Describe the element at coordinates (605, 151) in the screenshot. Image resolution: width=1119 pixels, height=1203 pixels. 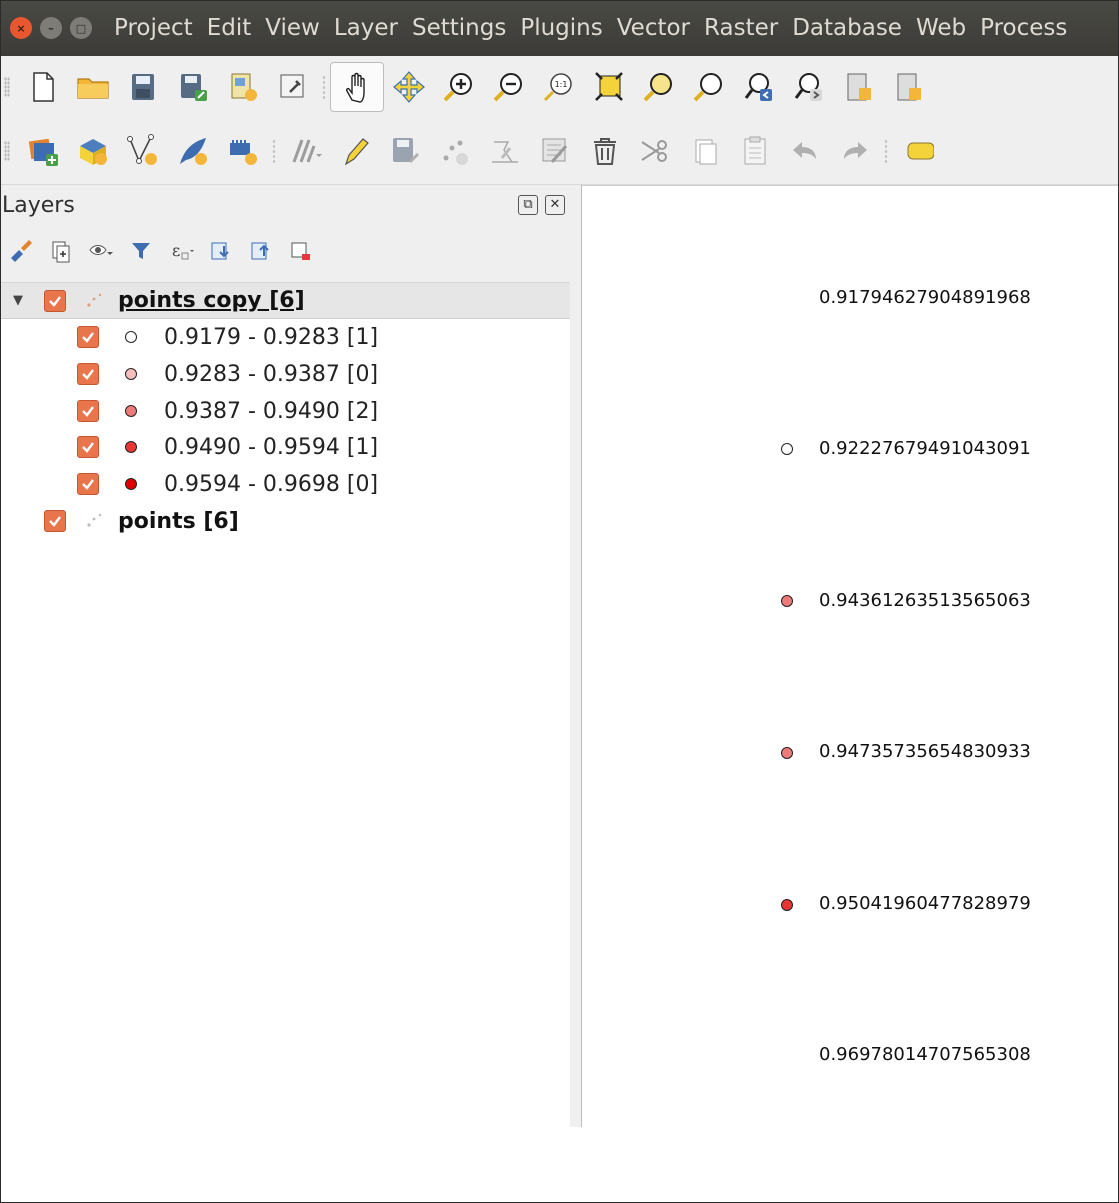
I see `delete-selected-button` at that location.